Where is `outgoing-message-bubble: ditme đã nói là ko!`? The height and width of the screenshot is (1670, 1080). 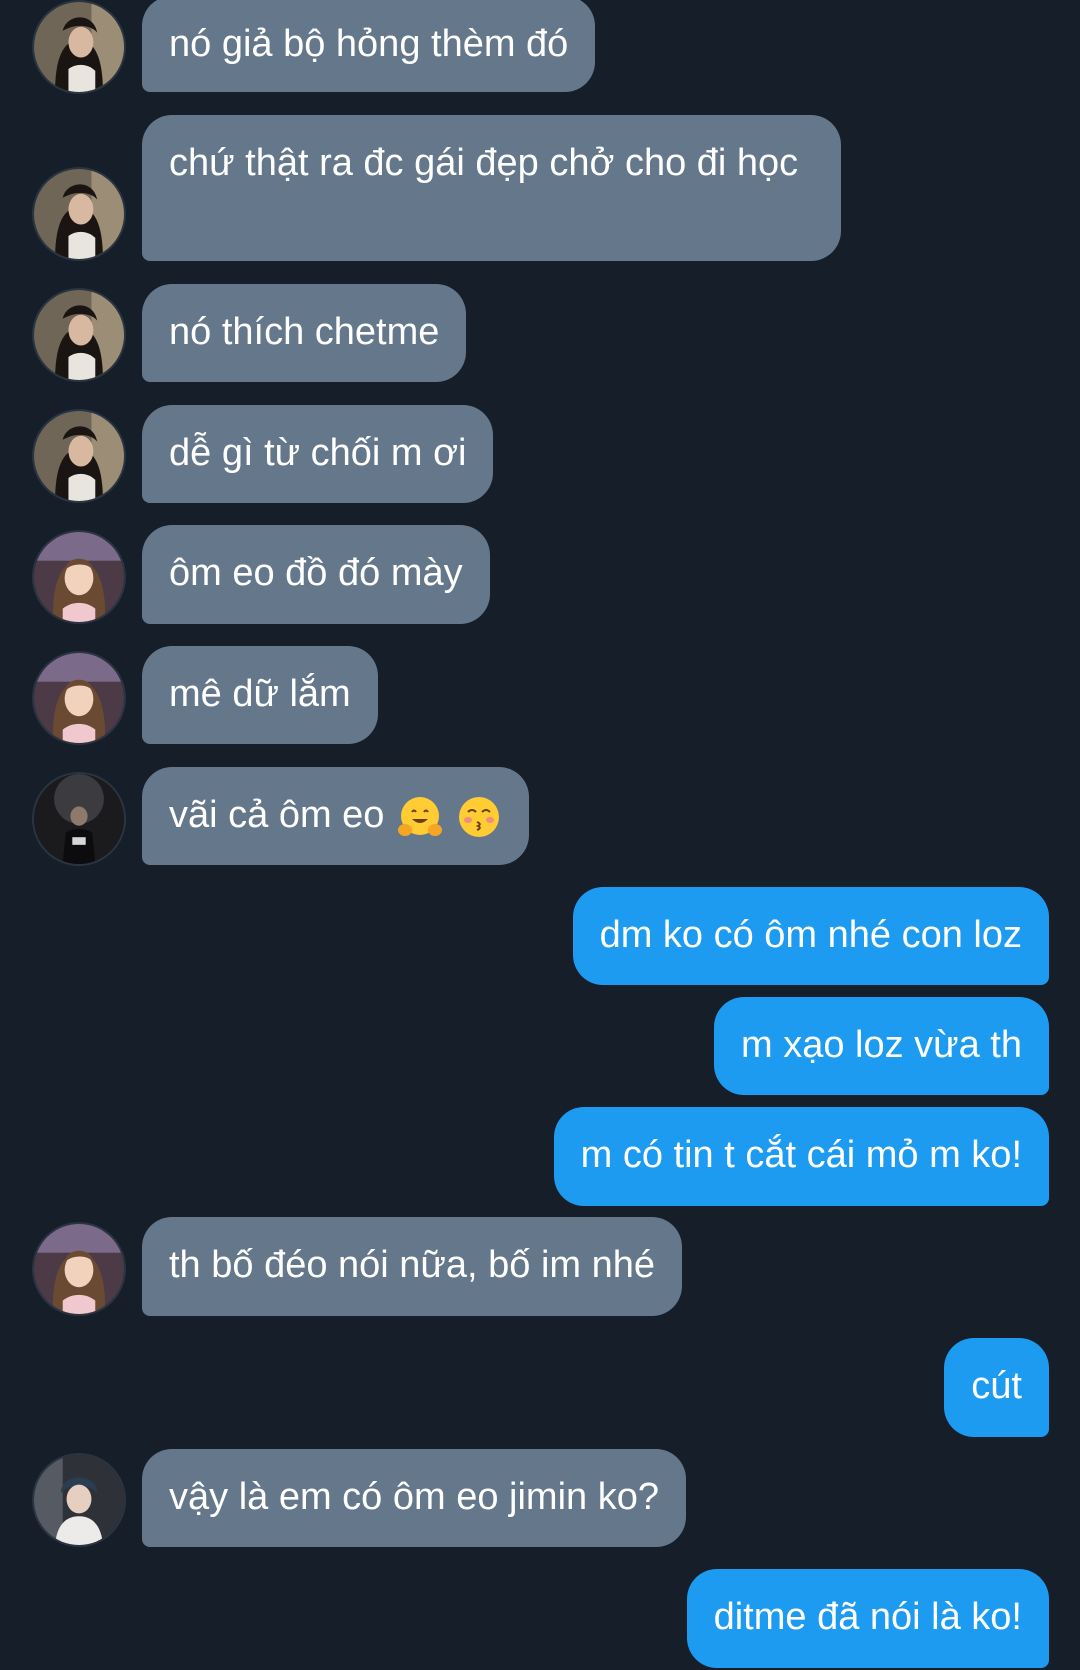 outgoing-message-bubble: ditme đã nói là ko! is located at coordinates (867, 1618).